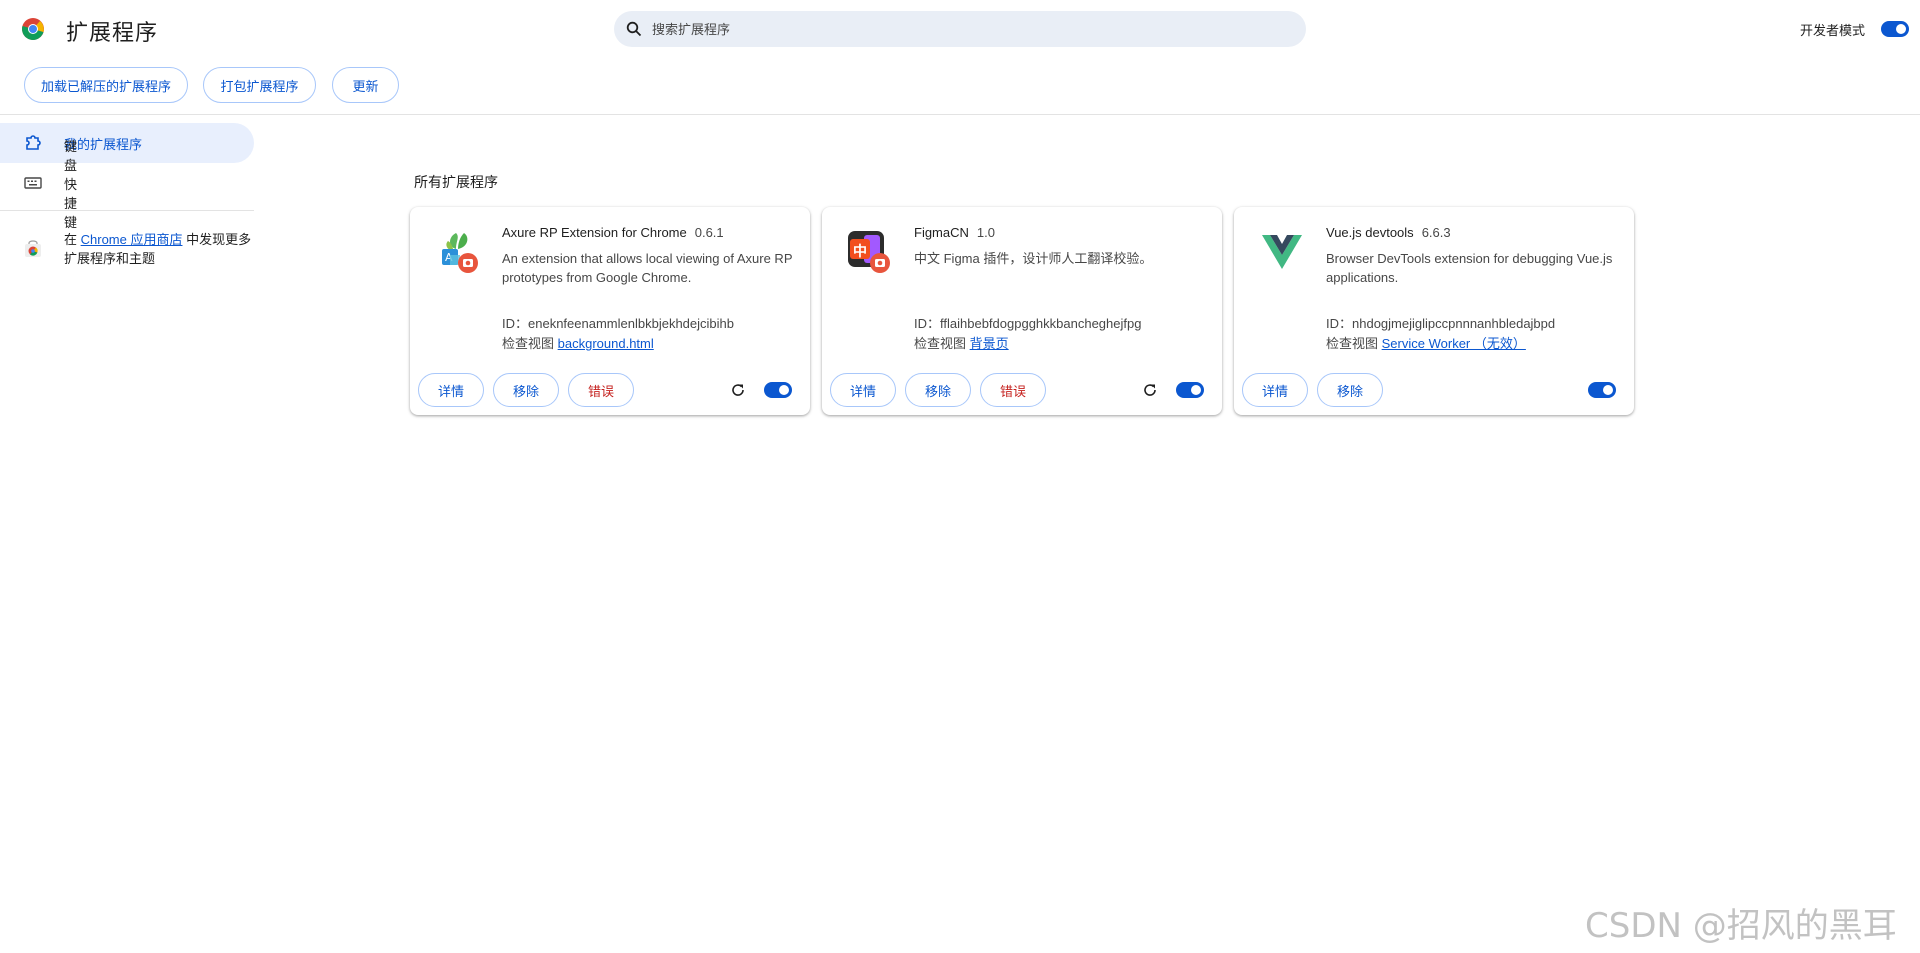  Describe the element at coordinates (1833, 30) in the screenshot. I see `dev-mode-label: 开发者模式` at that location.